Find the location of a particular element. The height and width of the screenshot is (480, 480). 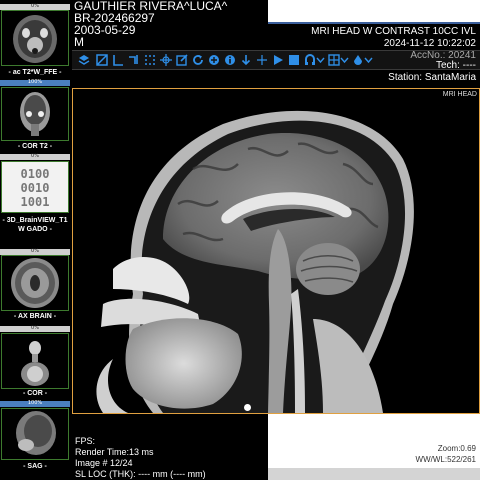

slice-scroll-handle is located at coordinates (247, 407).